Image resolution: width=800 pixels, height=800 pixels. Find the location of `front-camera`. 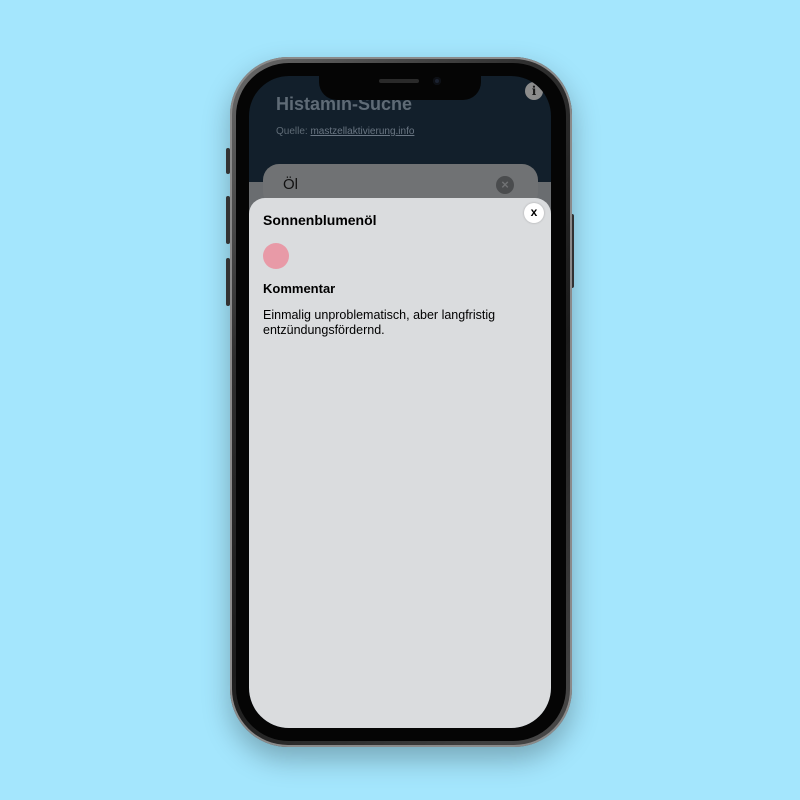

front-camera is located at coordinates (437, 81).